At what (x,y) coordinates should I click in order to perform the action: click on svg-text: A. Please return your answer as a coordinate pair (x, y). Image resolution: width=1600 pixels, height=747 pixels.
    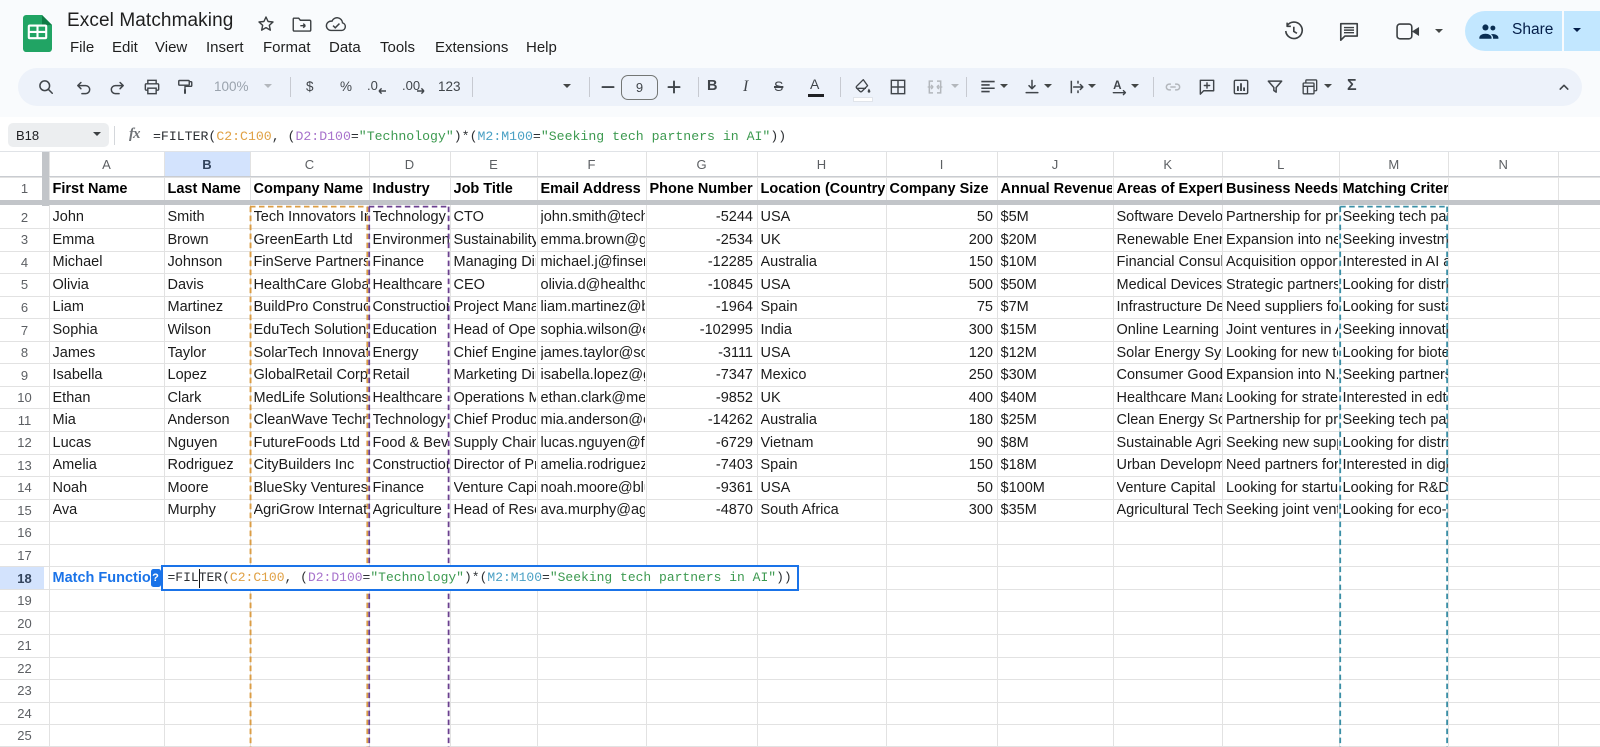
    Looking at the image, I should click on (1117, 85).